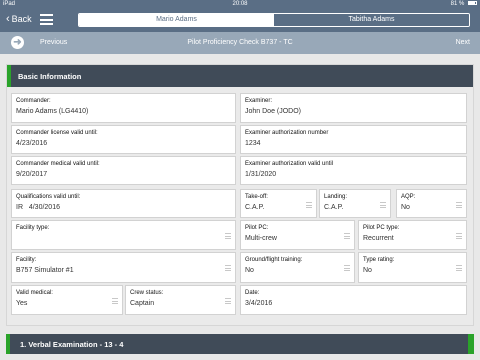 The width and height of the screenshot is (480, 360). I want to click on field-label: Valid medical:, so click(34, 293).